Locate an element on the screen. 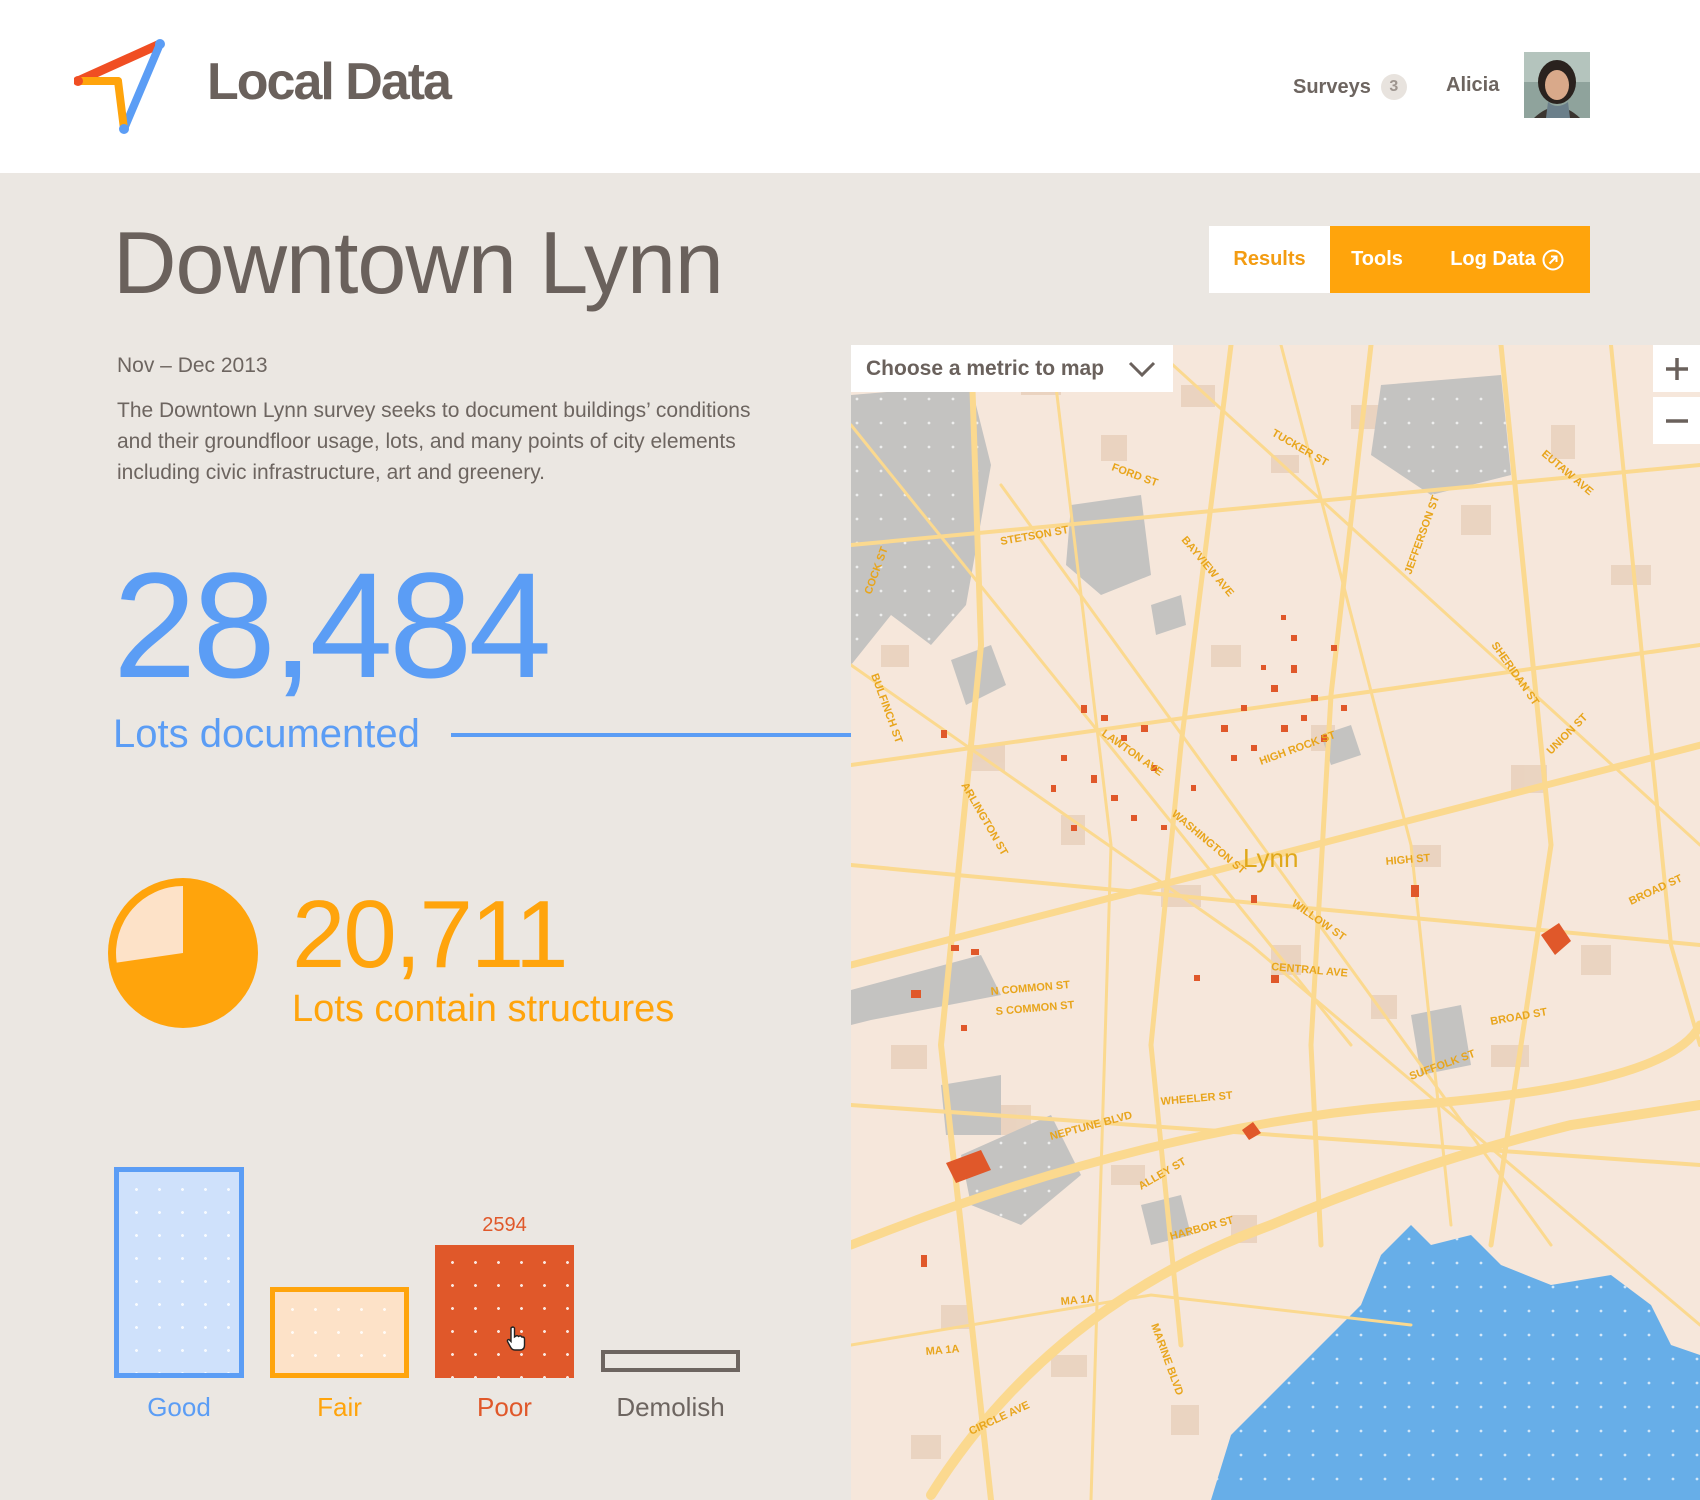 The width and height of the screenshot is (1700, 1500). bar-fair-label: Fair is located at coordinates (339, 1407).